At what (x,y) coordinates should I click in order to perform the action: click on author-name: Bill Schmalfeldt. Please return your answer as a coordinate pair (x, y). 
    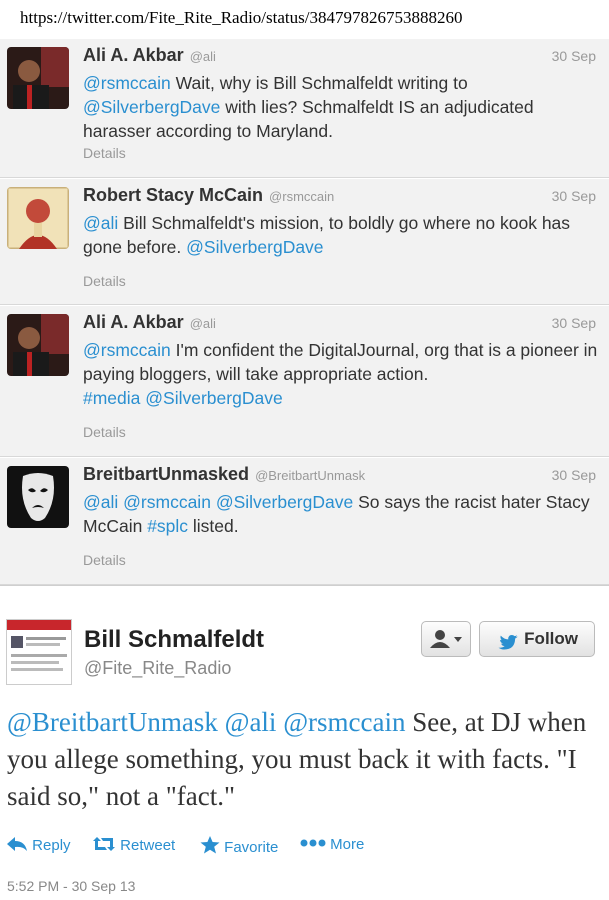
    Looking at the image, I should click on (174, 640).